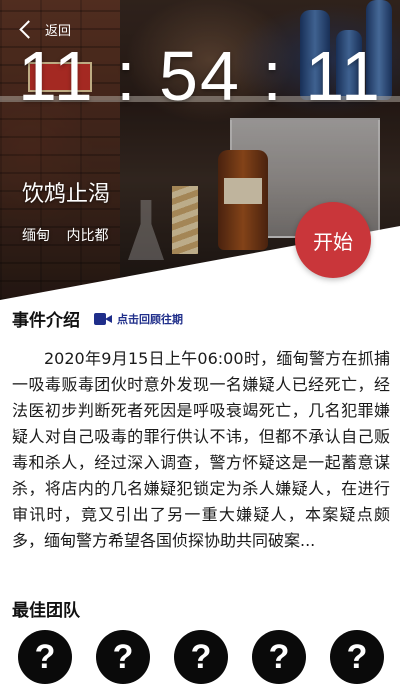  What do you see at coordinates (65, 235) in the screenshot?
I see `case-location: 缅甸 内比都` at bounding box center [65, 235].